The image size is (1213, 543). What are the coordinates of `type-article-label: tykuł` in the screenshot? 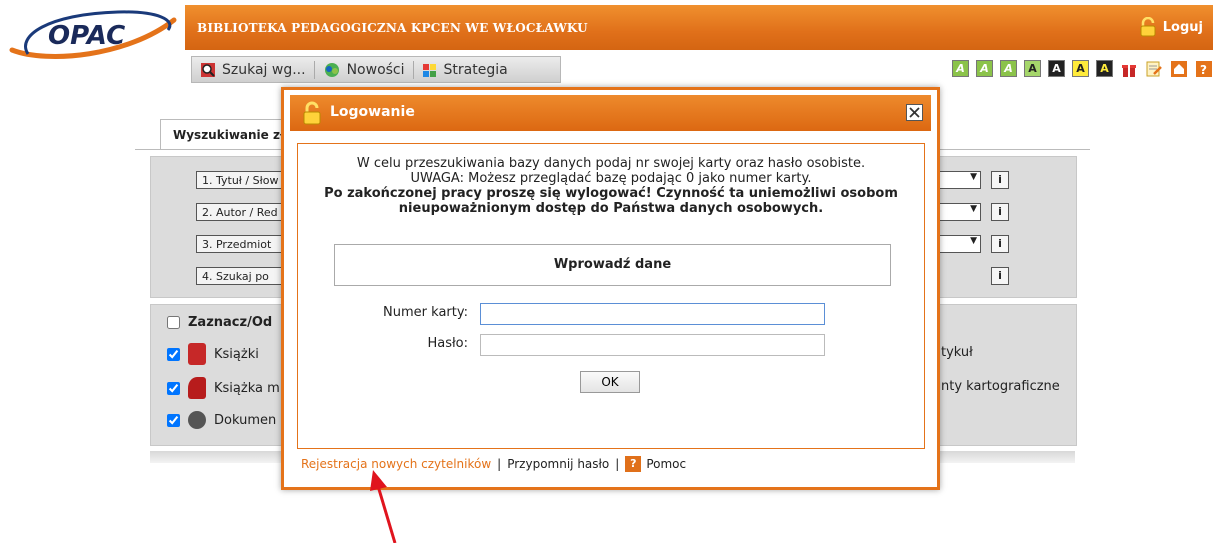 It's located at (957, 352).